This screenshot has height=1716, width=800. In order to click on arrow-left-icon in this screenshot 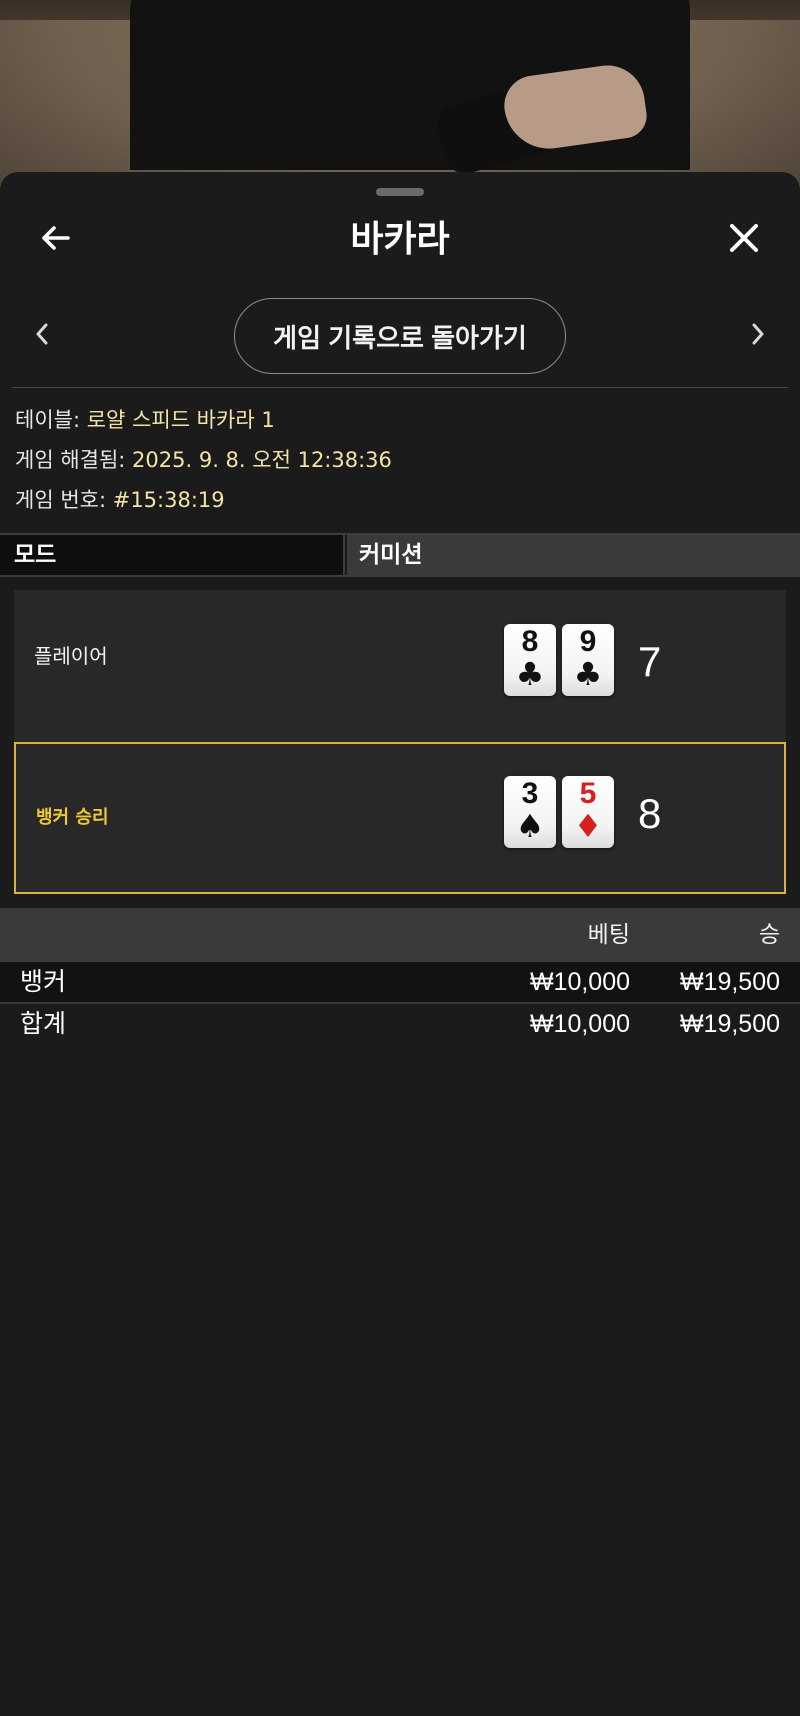, I will do `click(56, 240)`.